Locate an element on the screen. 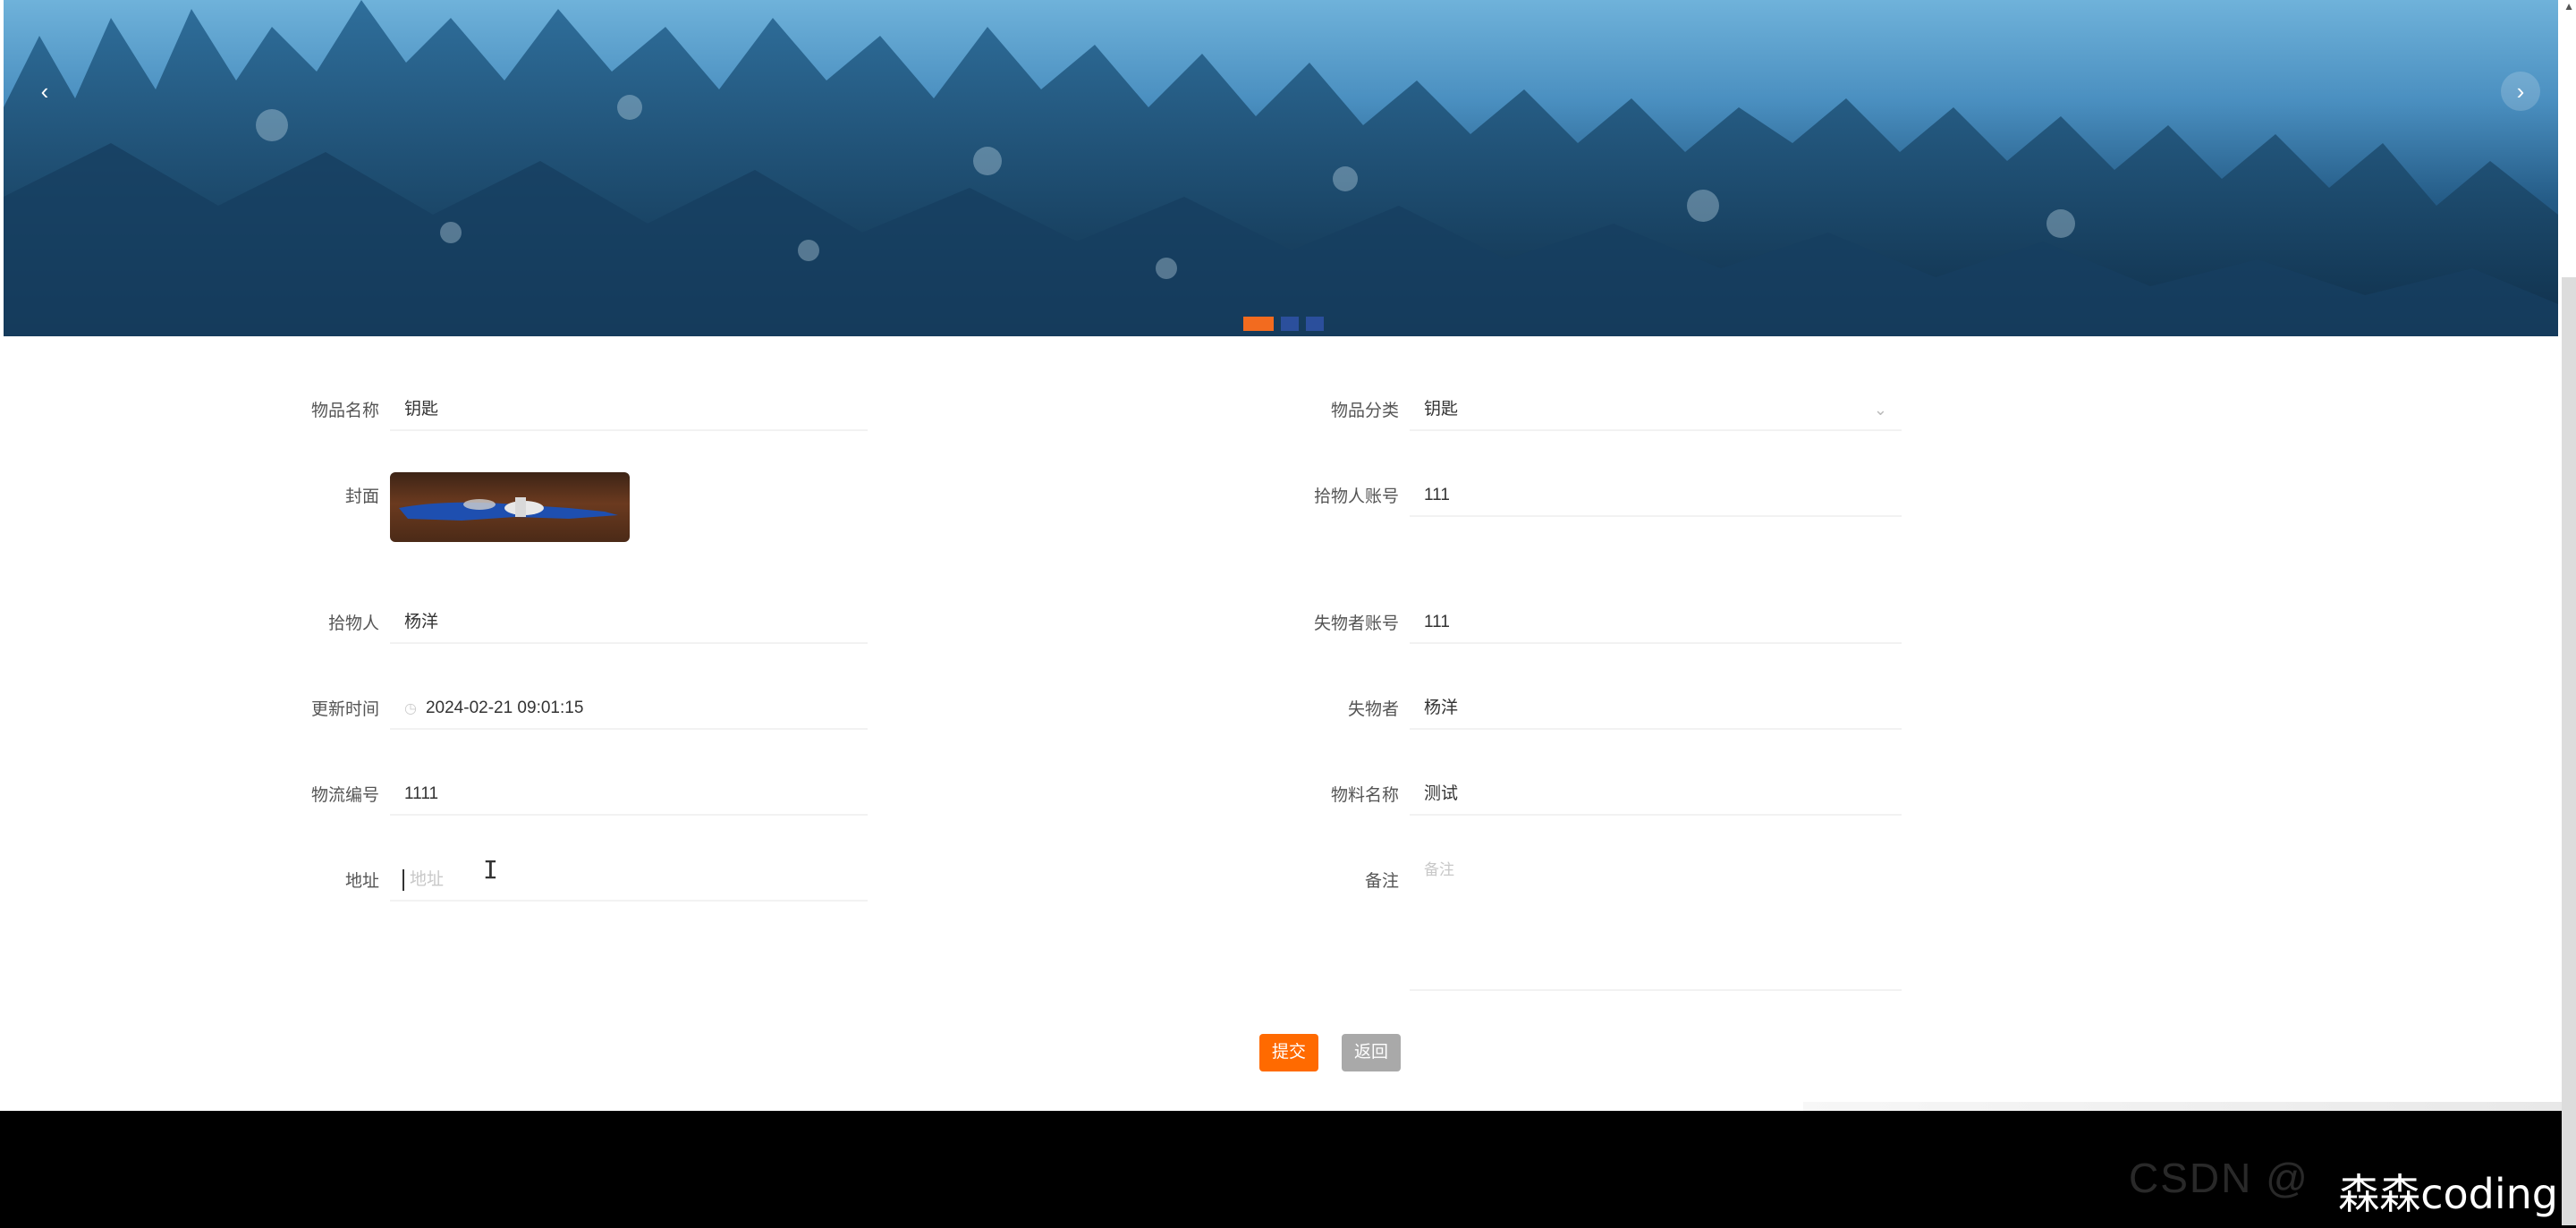 This screenshot has width=2576, height=1228. text-cursor-icon: I is located at coordinates (490, 870).